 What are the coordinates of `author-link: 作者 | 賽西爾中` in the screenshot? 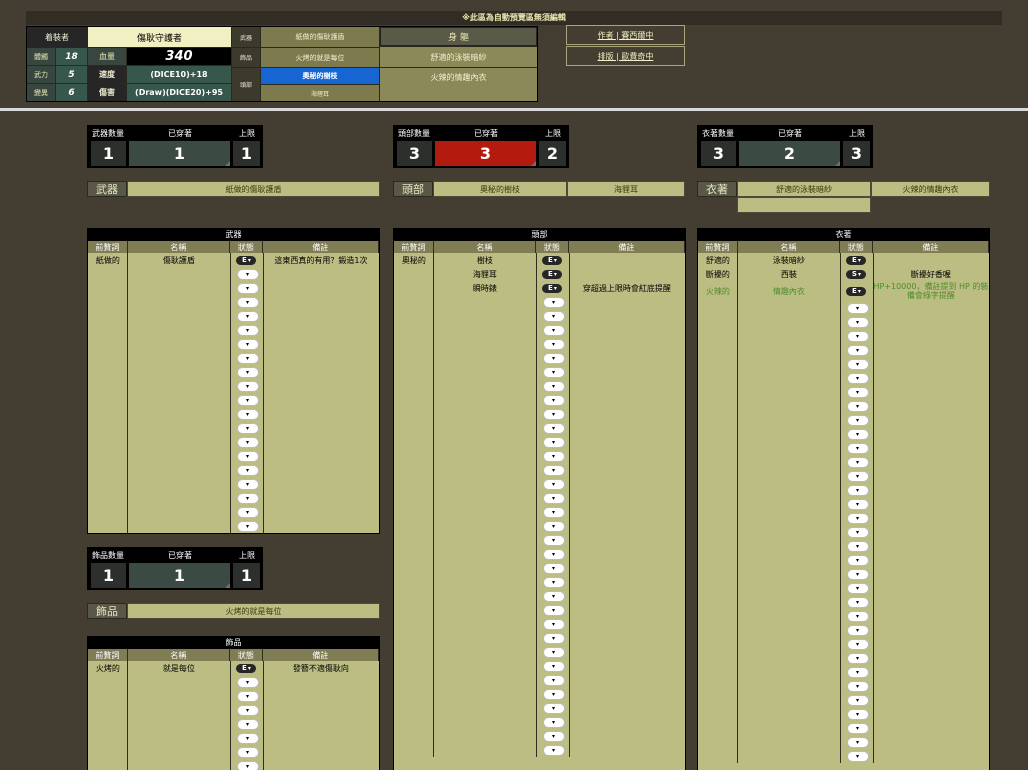 It's located at (625, 35).